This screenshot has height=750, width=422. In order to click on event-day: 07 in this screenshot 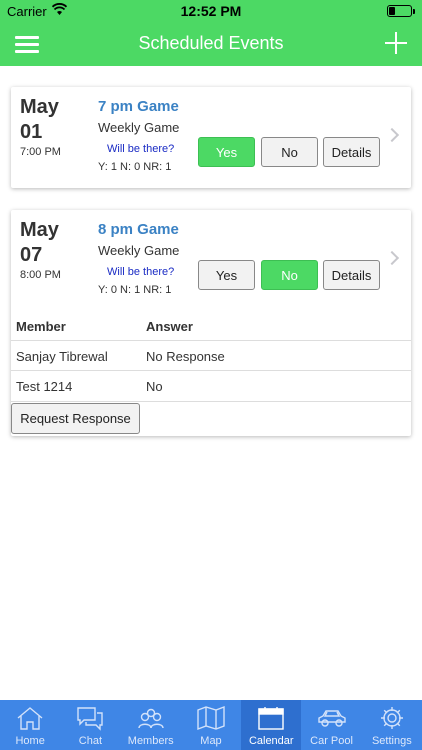, I will do `click(31, 255)`.